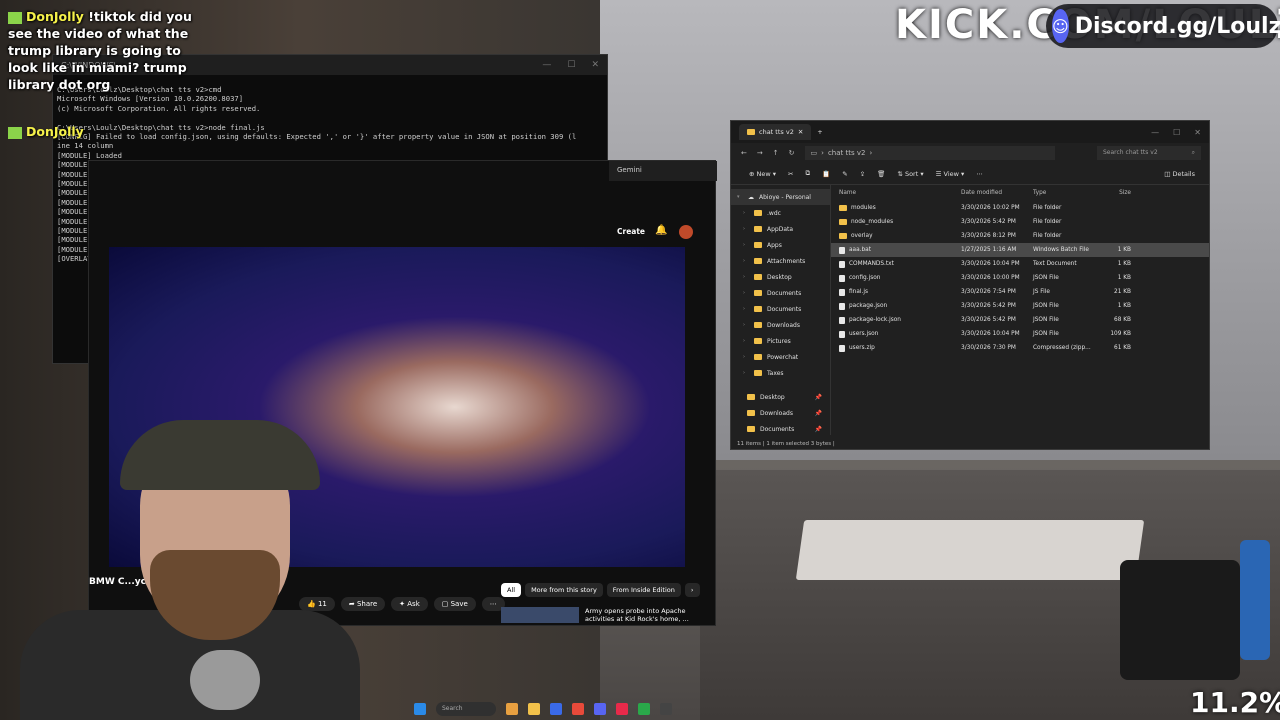  What do you see at coordinates (1115, 193) in the screenshot?
I see `column-size: Size` at bounding box center [1115, 193].